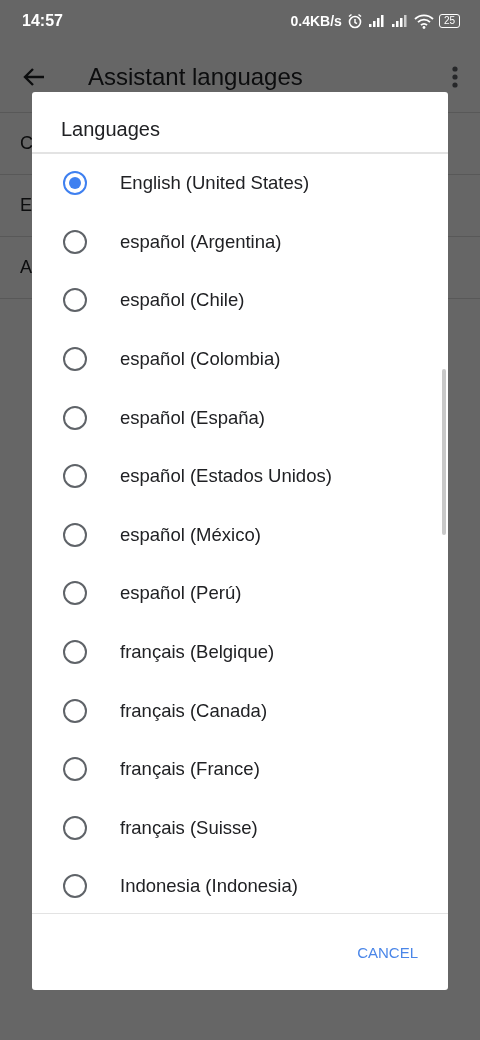 The width and height of the screenshot is (480, 1040). What do you see at coordinates (34, 77) in the screenshot?
I see `back-icon` at bounding box center [34, 77].